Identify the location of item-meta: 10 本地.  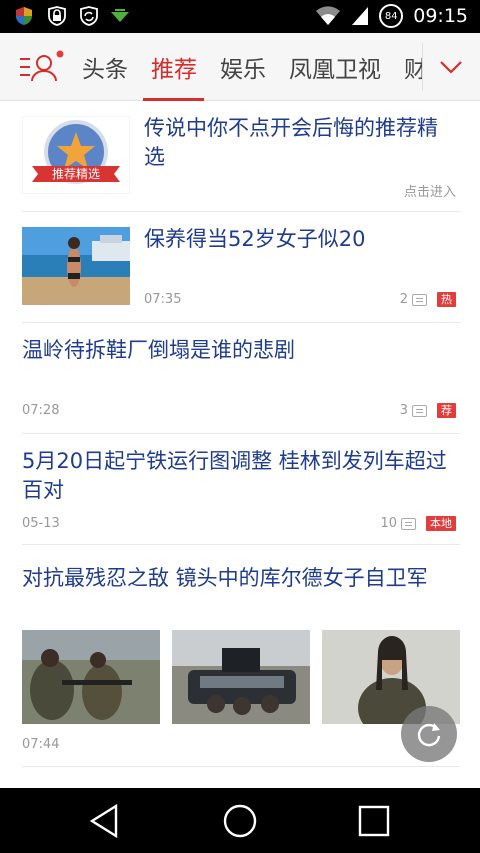
(418, 523).